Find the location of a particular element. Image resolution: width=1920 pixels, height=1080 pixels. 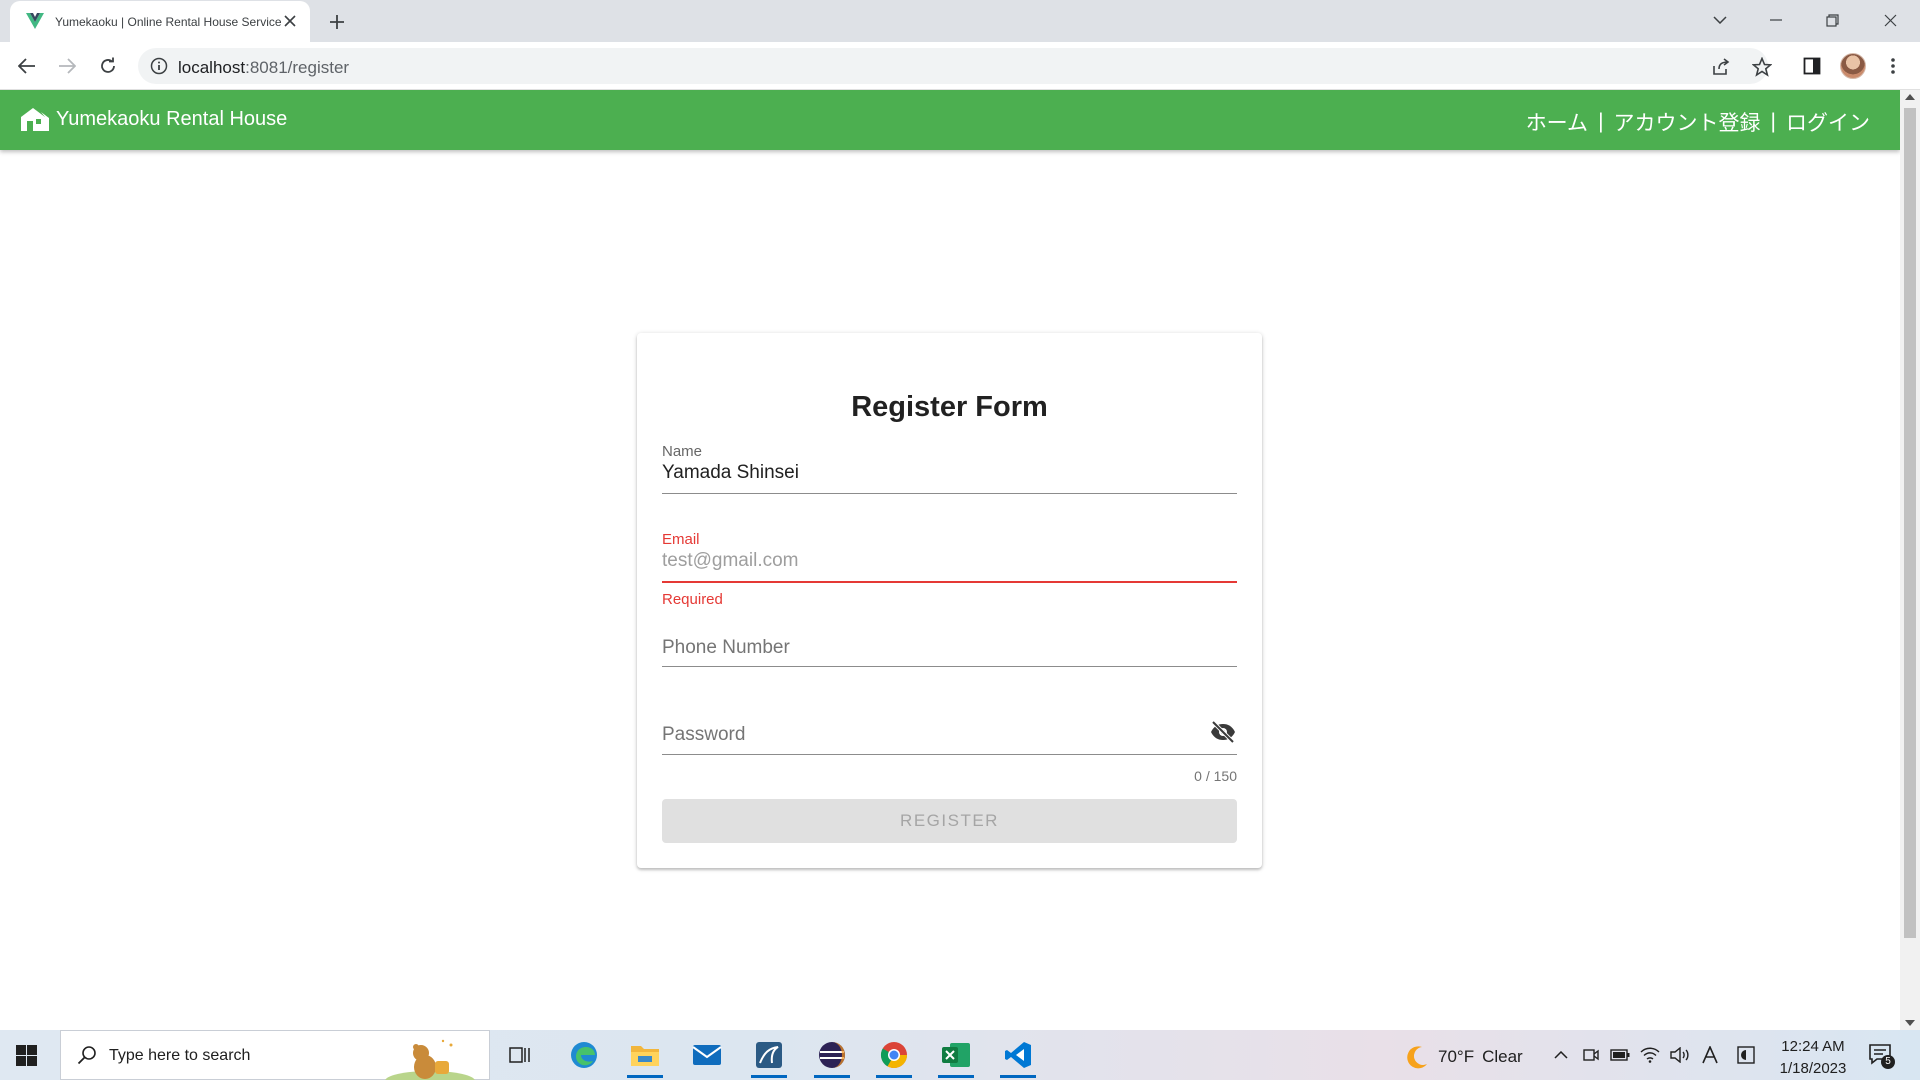

windows-start-icon is located at coordinates (26, 1055).